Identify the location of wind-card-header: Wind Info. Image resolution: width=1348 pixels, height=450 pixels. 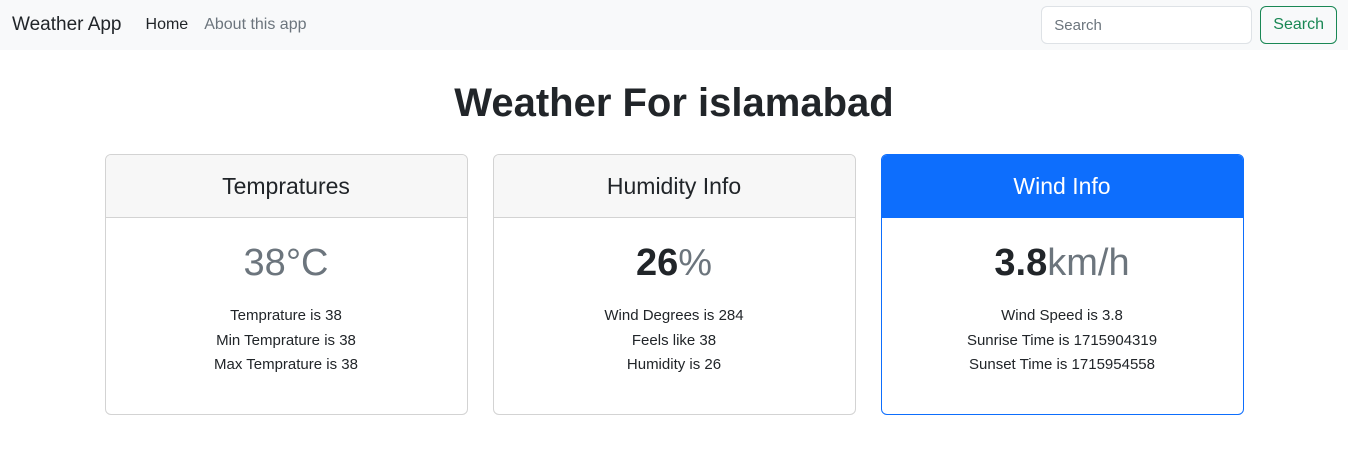
(1062, 186).